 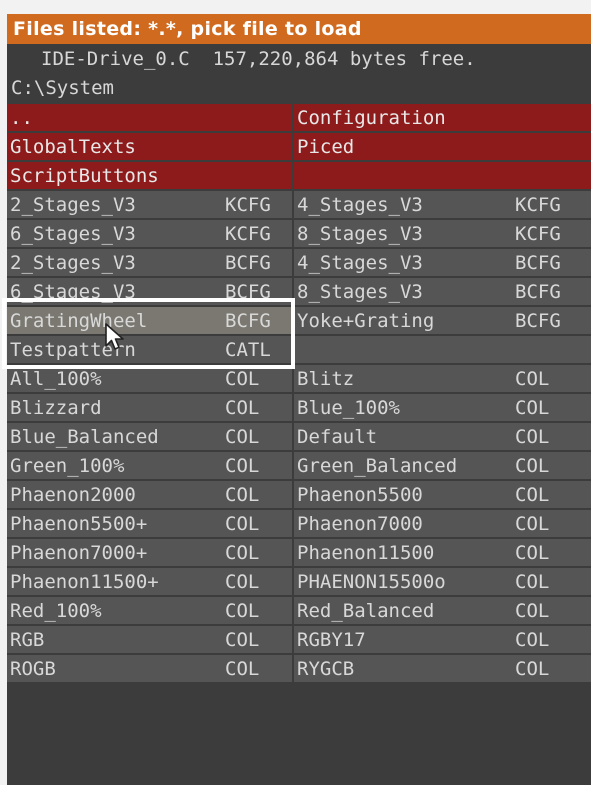 What do you see at coordinates (371, 118) in the screenshot?
I see `file-name: Configuration` at bounding box center [371, 118].